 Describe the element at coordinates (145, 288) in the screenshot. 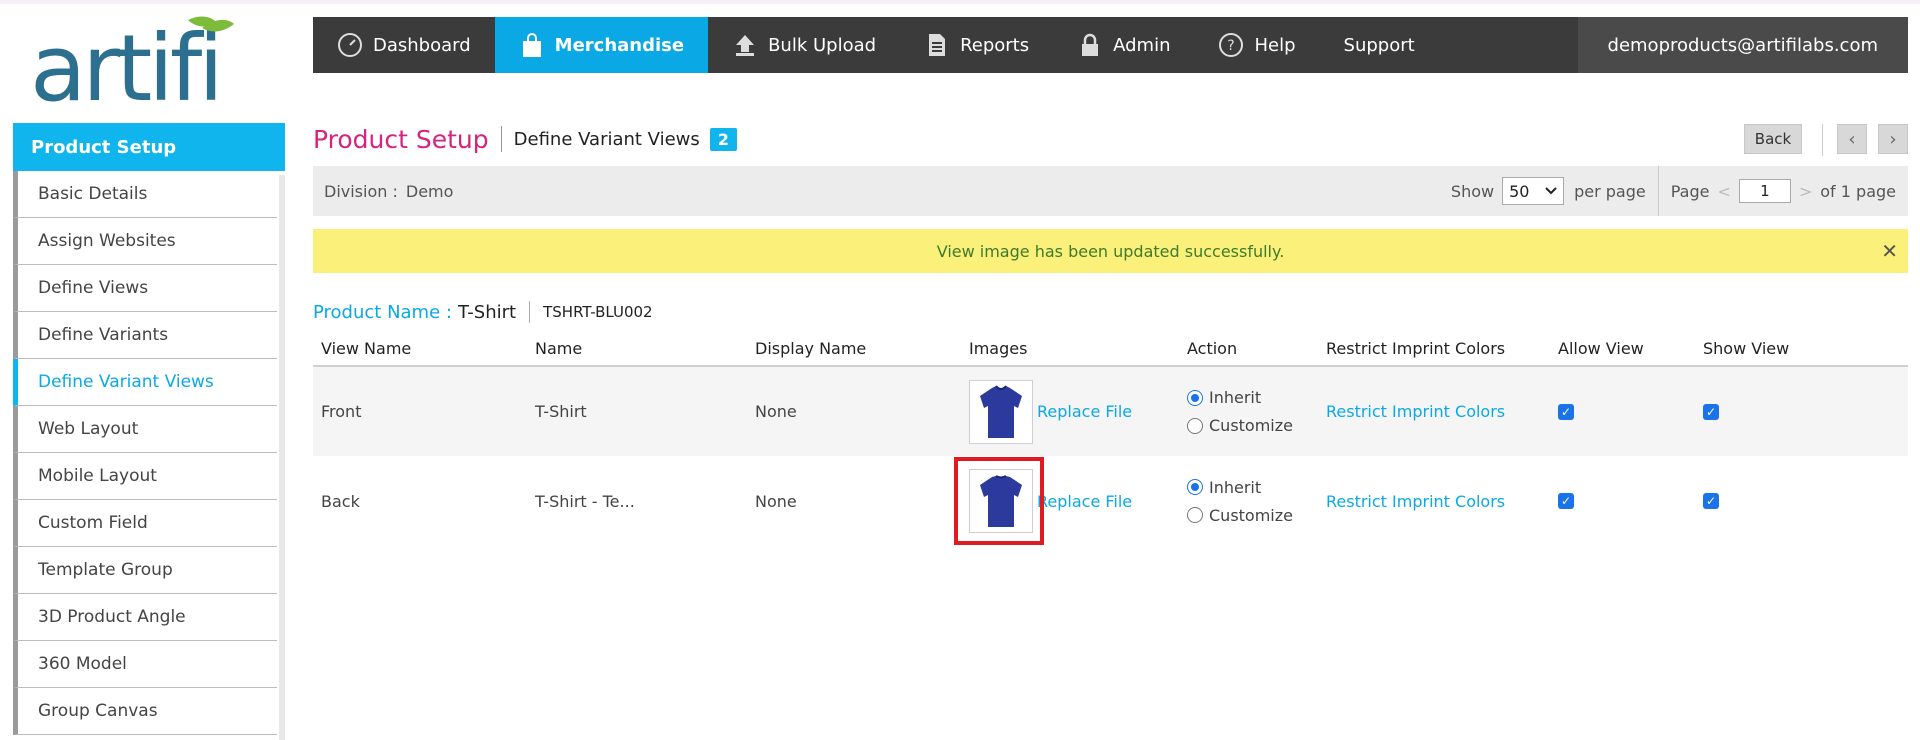

I see `sidebar-item-define-views: Define Views` at that location.